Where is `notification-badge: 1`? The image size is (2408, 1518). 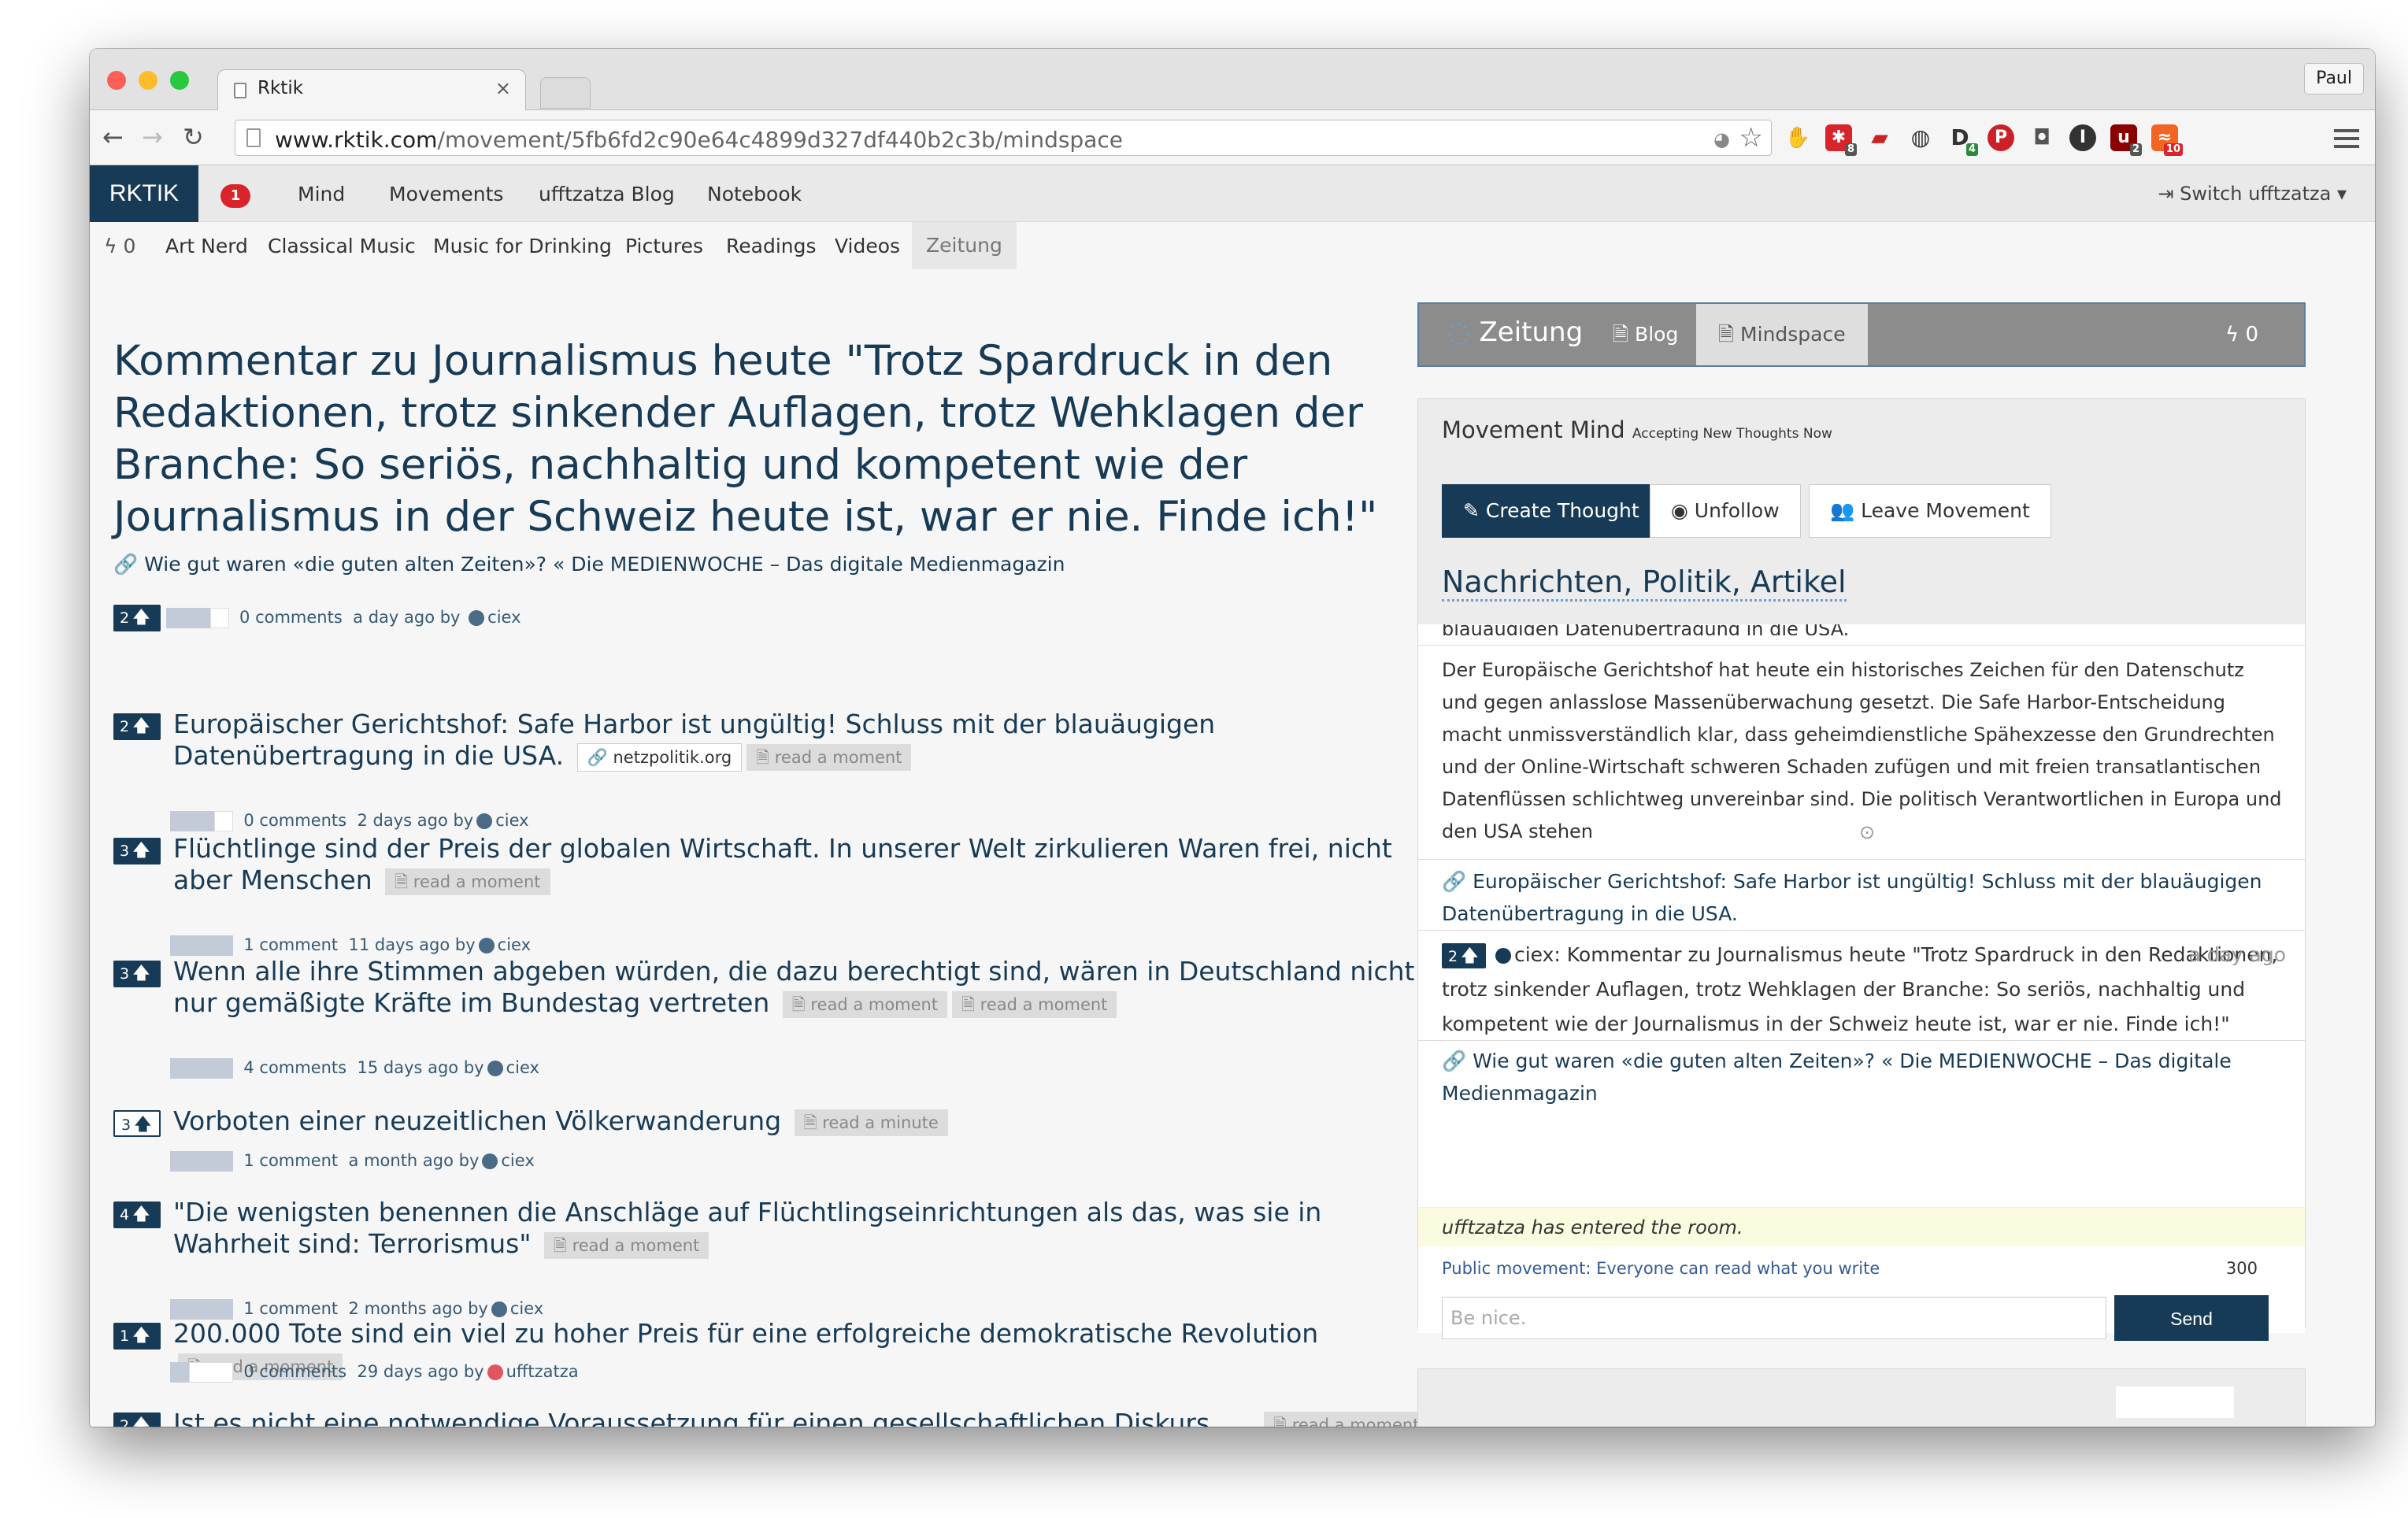 notification-badge: 1 is located at coordinates (235, 196).